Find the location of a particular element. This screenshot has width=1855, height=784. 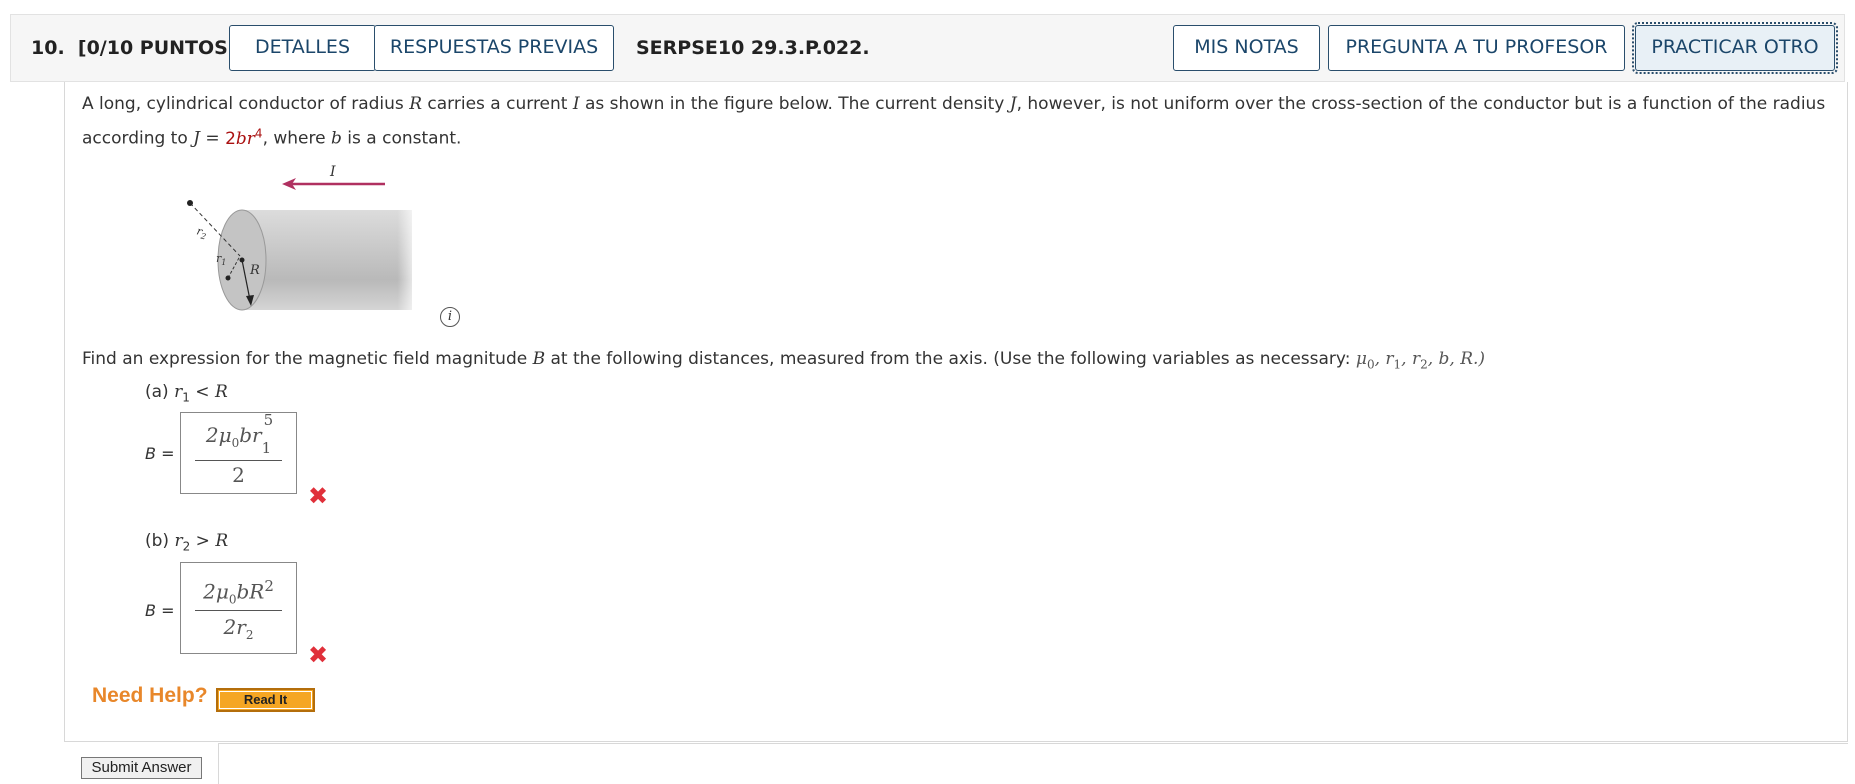

part-b-b-label: B = is located at coordinates (160, 610).